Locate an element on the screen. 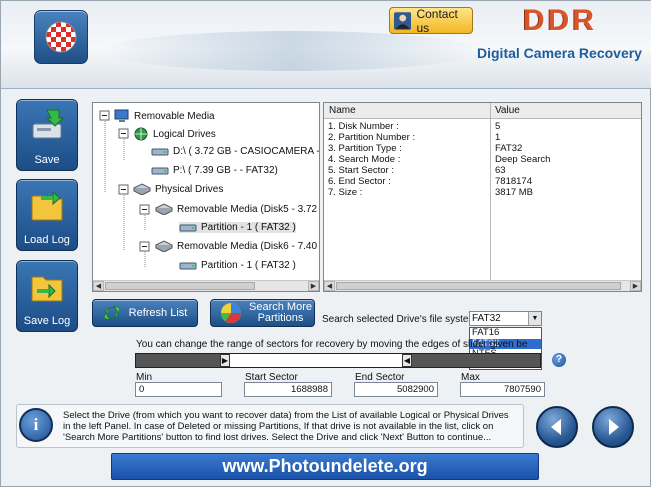 The height and width of the screenshot is (487, 651). website-banner: www.Photoundelete.org is located at coordinates (325, 466).